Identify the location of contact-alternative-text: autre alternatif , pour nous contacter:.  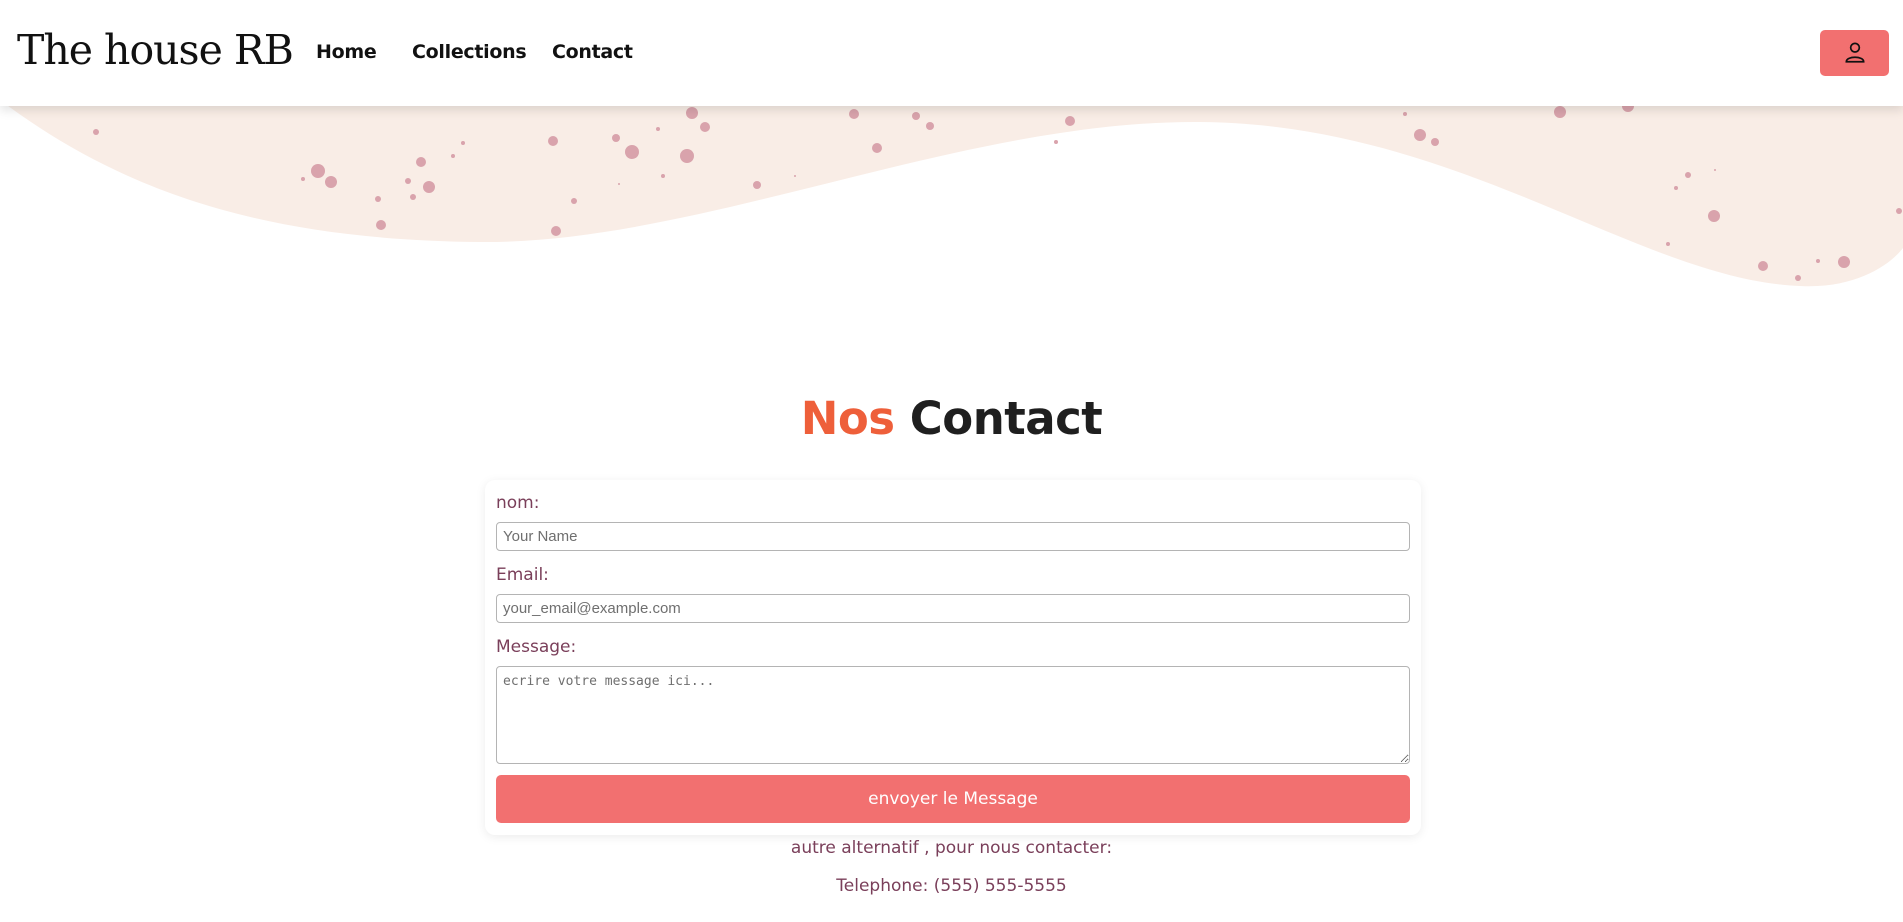
(951, 848).